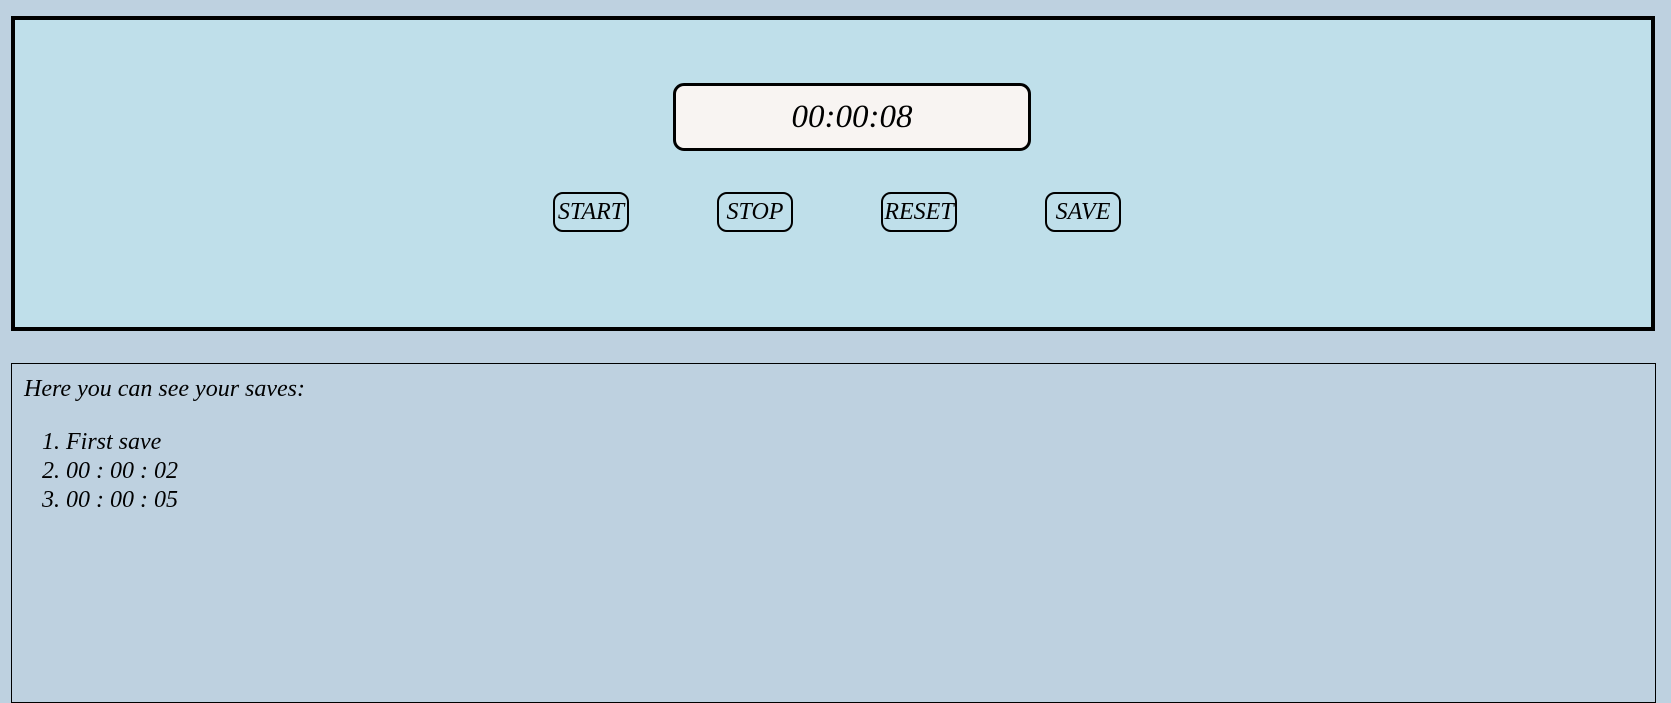 The height and width of the screenshot is (703, 1671). I want to click on list-item-text: 00 : 00 : 05, so click(122, 500).